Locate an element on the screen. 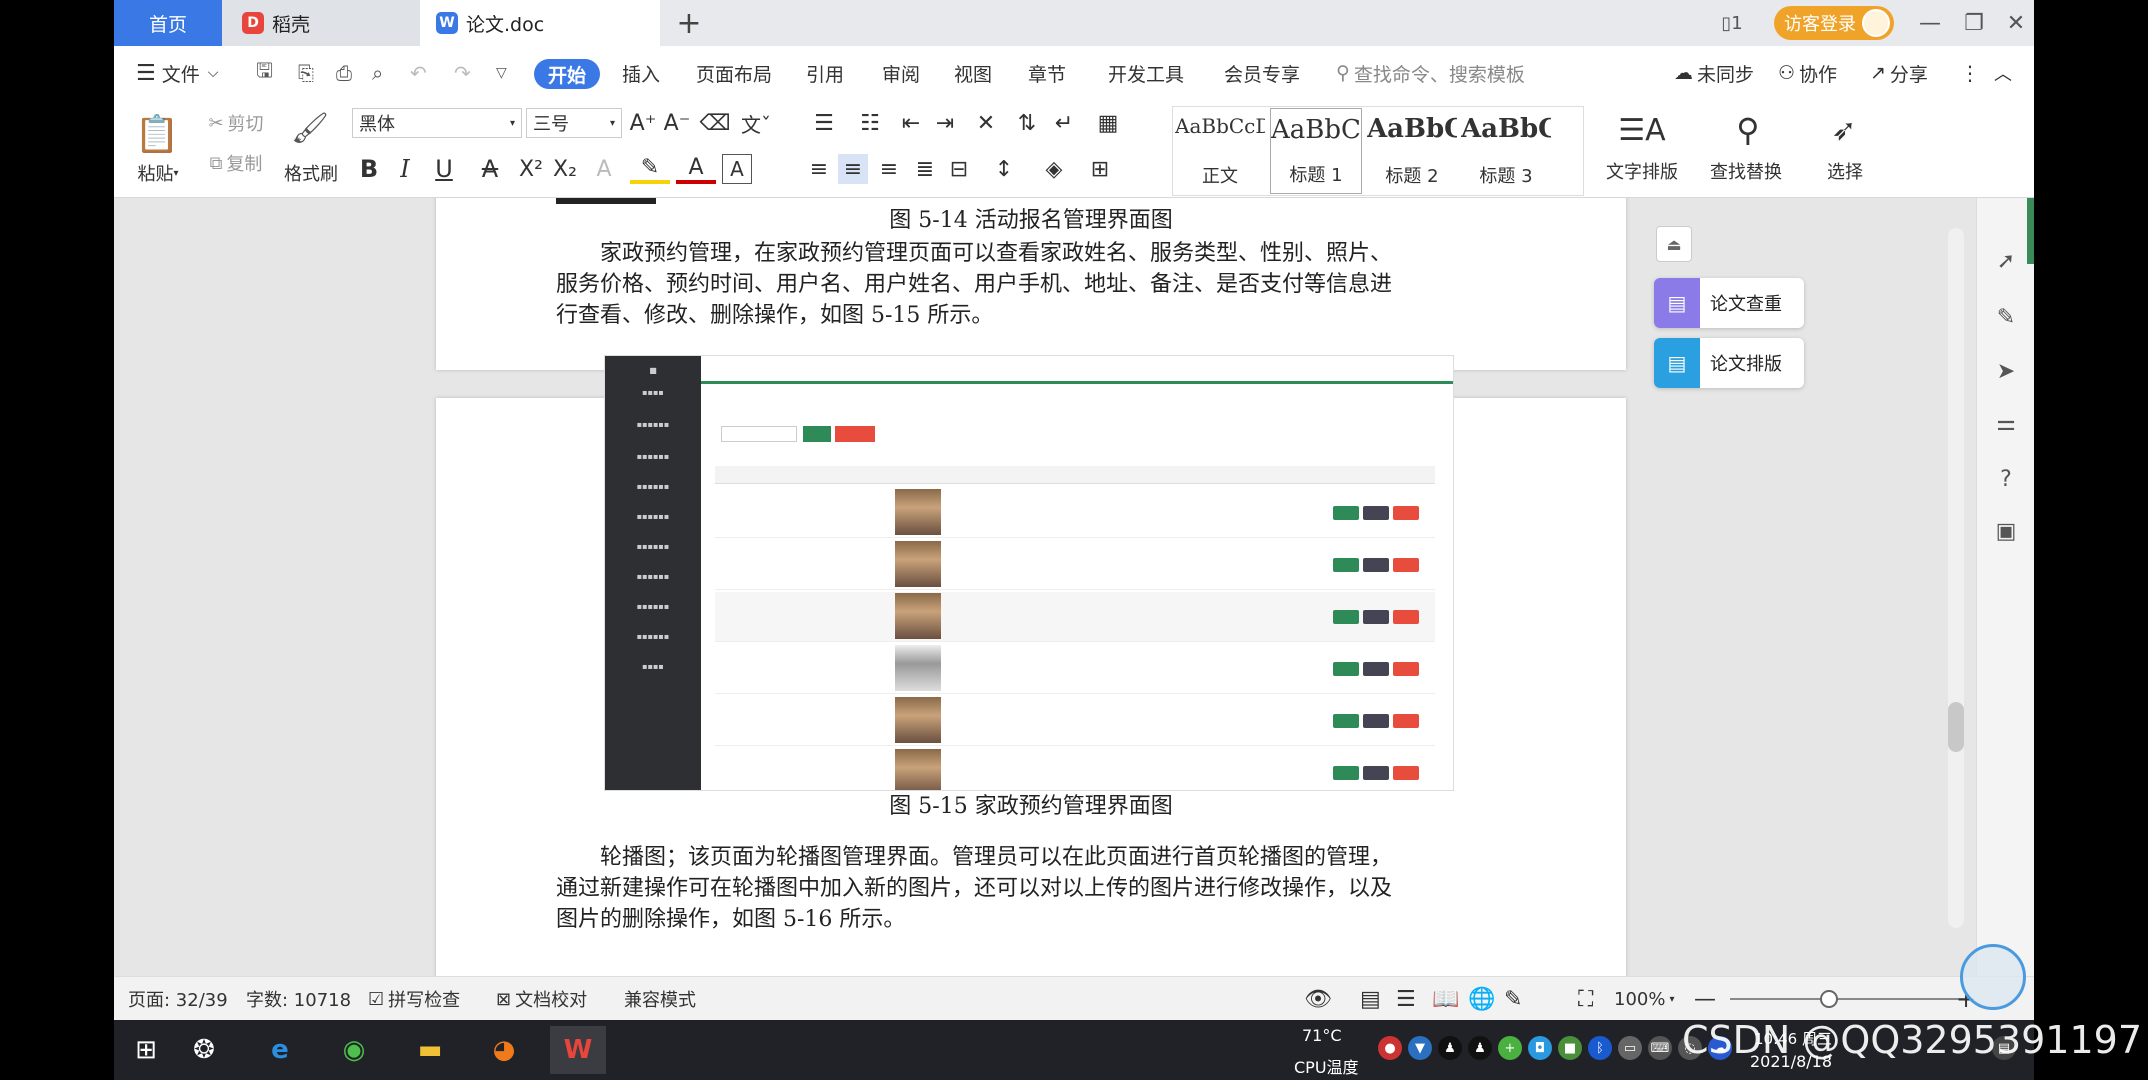 Image resolution: width=2148 pixels, height=1080 pixels. distribute-icon: ⊟ is located at coordinates (959, 169).